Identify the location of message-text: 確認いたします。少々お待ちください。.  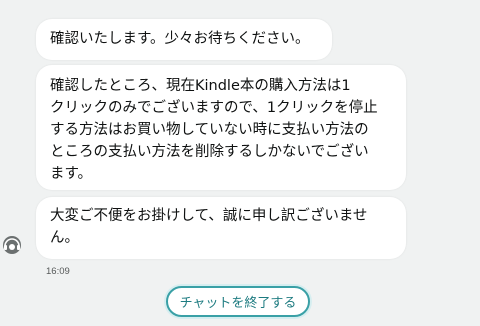
(180, 39).